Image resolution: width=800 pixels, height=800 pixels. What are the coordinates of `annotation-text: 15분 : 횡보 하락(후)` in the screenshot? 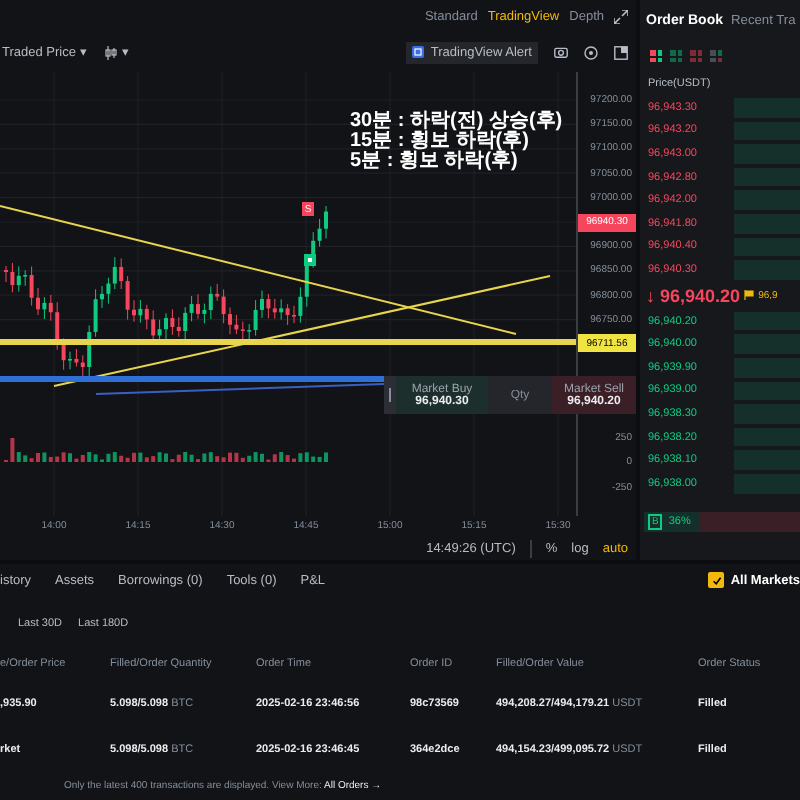 It's located at (439, 142).